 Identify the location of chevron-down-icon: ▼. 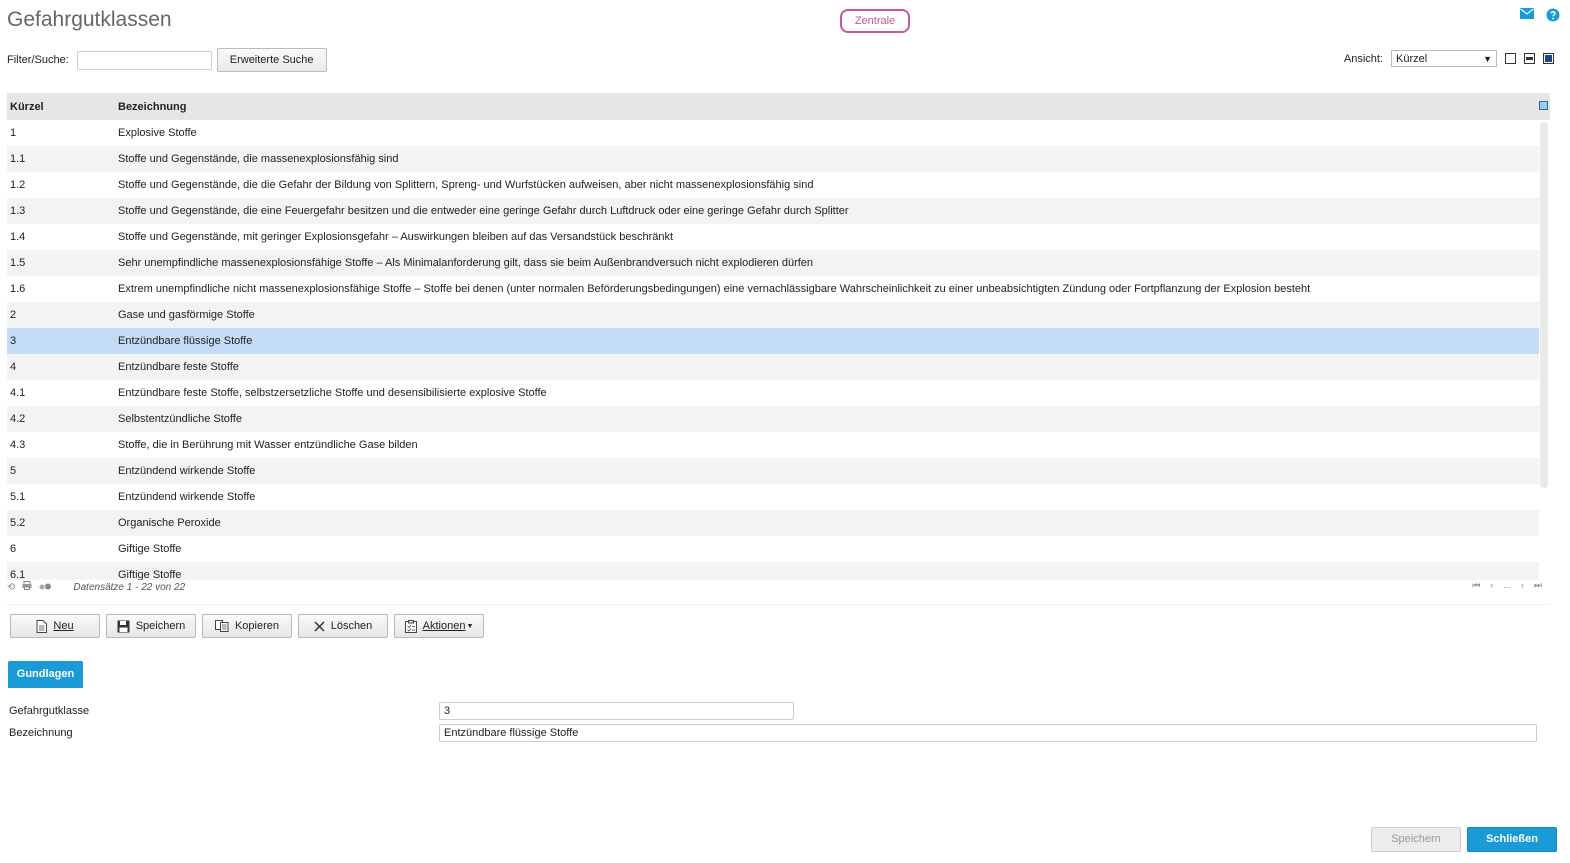
(1487, 58).